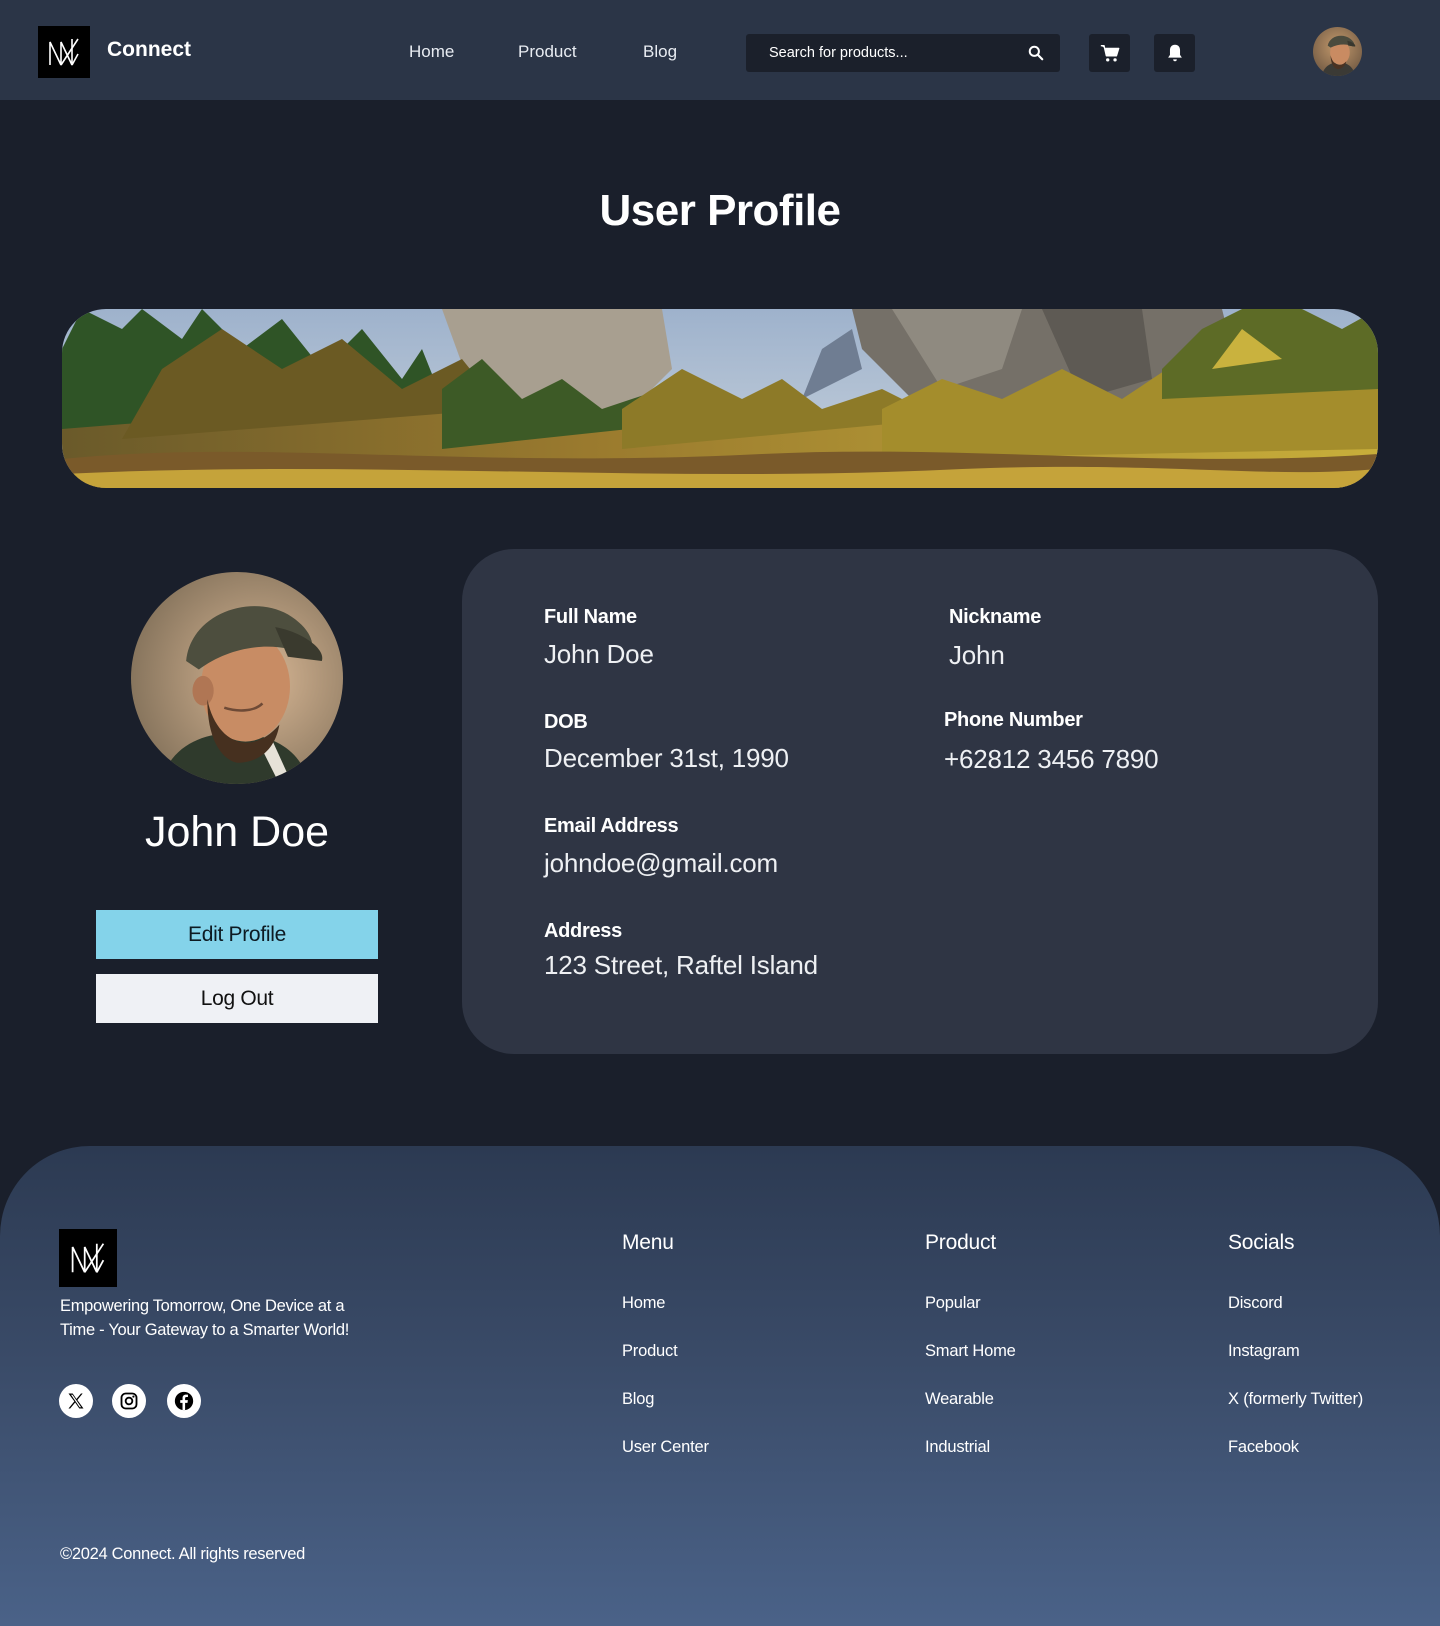 Image resolution: width=1440 pixels, height=1626 pixels. Describe the element at coordinates (1261, 1242) in the screenshot. I see `footer-socials-title: Socials` at that location.